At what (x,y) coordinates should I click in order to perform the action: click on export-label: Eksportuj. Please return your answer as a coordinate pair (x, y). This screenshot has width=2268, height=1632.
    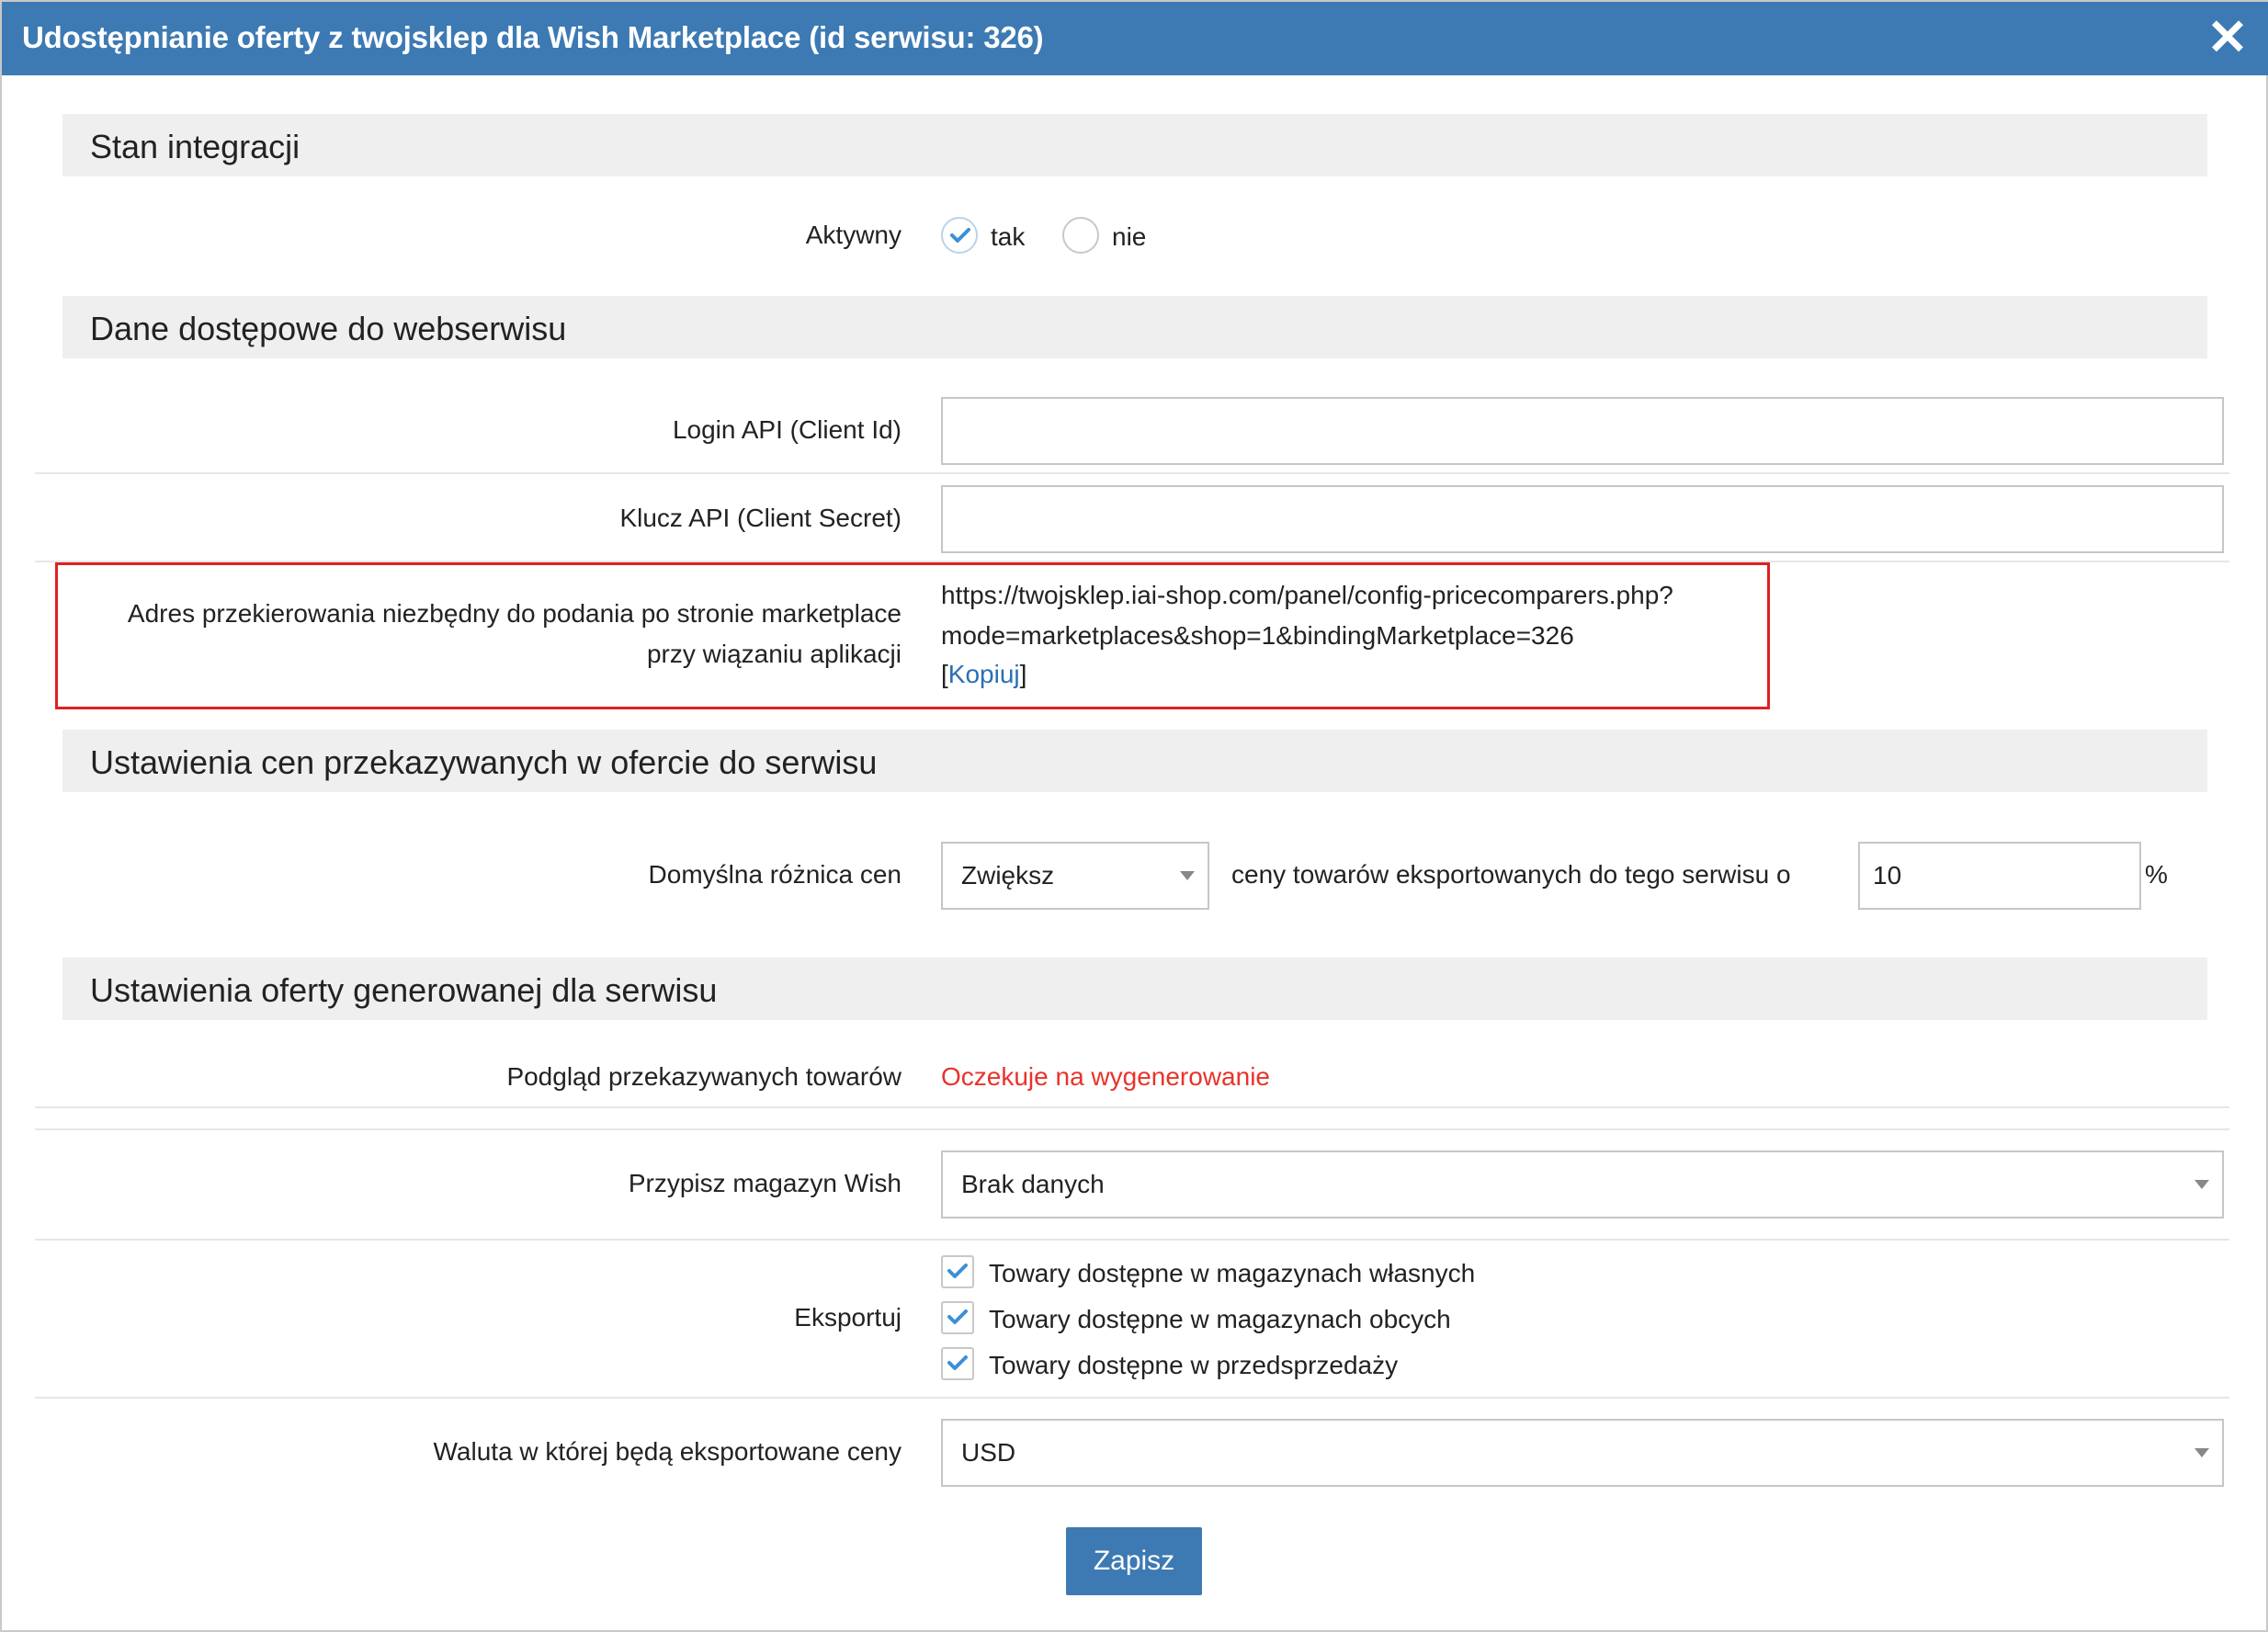
    Looking at the image, I should click on (848, 1317).